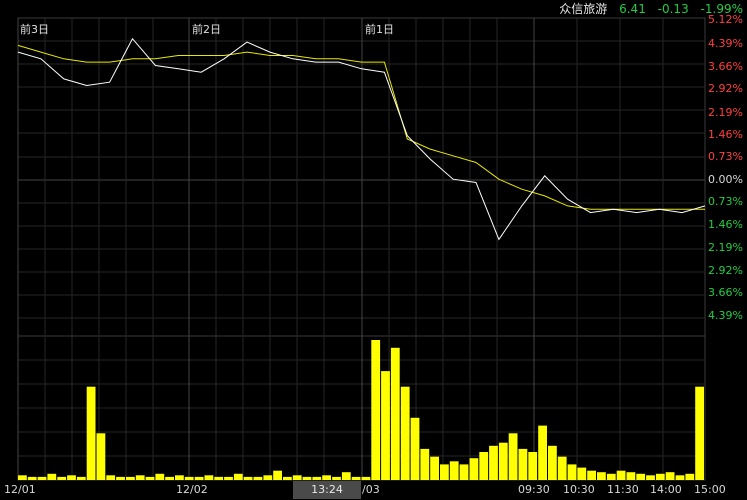 This screenshot has width=747, height=500. Describe the element at coordinates (725, 19) in the screenshot. I see `y-label-0: 5.12%` at that location.